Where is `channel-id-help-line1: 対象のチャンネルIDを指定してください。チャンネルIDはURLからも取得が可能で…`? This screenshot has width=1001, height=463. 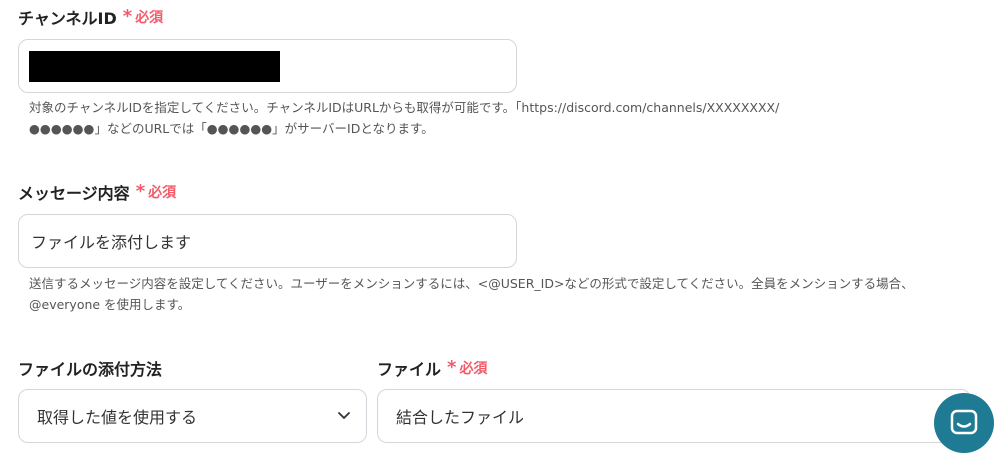 channel-id-help-line1: 対象のチャンネルIDを指定してください。チャンネルIDはURLからも取得が可能で… is located at coordinates (404, 107).